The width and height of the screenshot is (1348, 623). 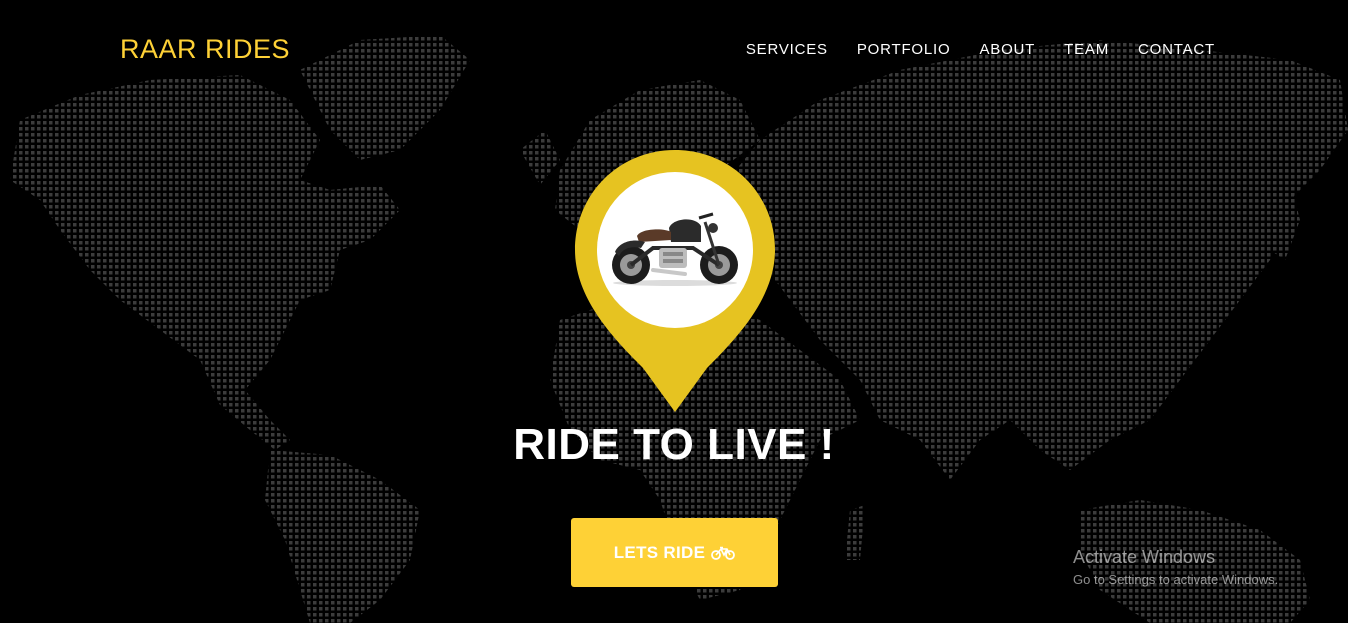 I want to click on lets-ride-button: LETS RIDE, so click(x=674, y=552).